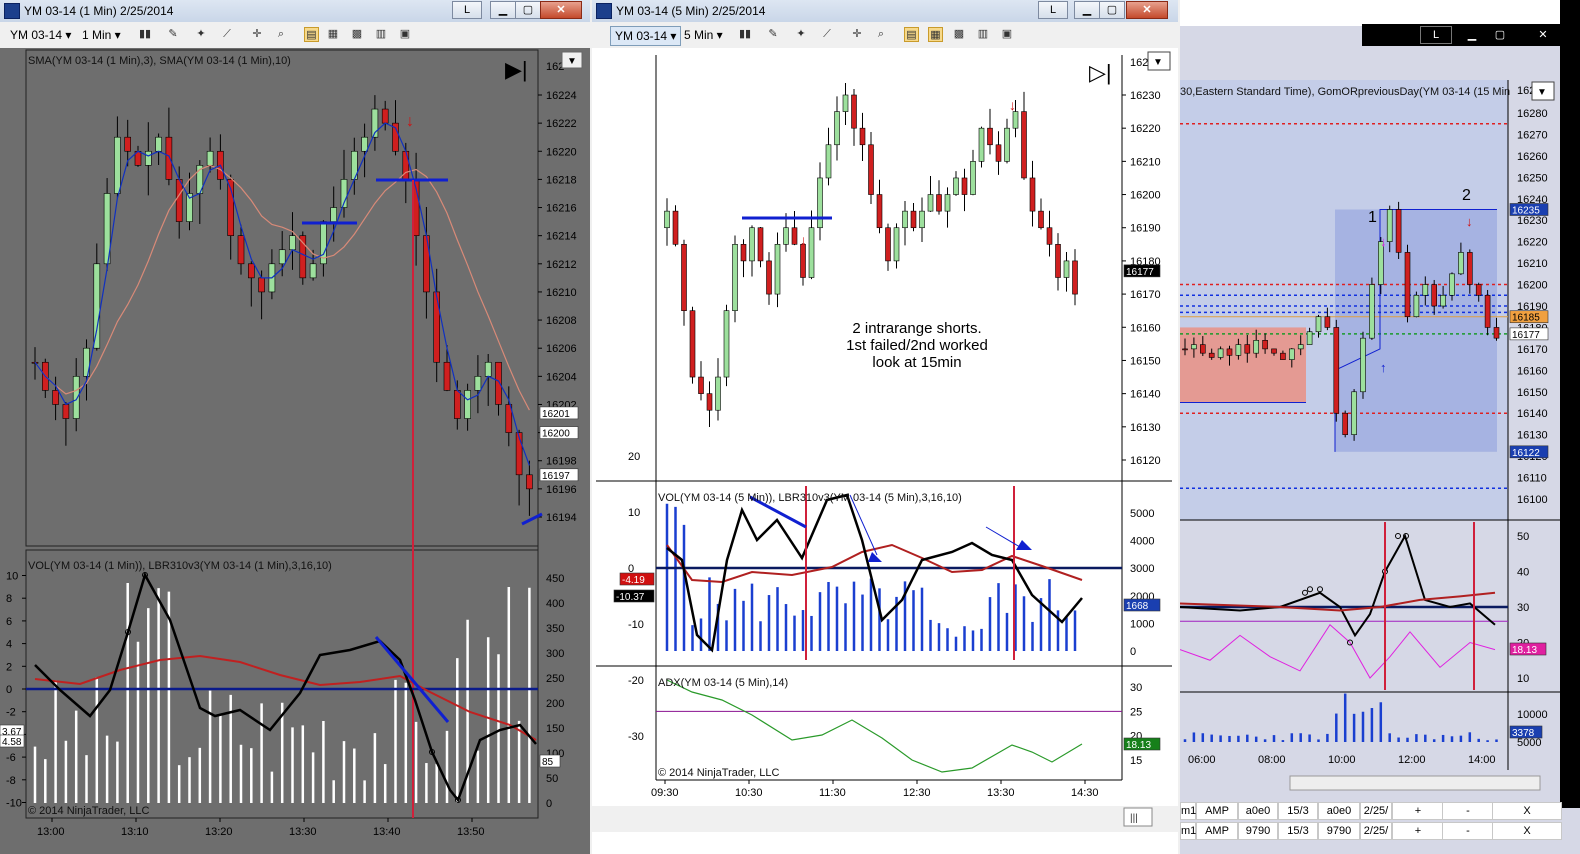 This screenshot has height=854, width=1580. What do you see at coordinates (555, 729) in the screenshot?
I see `vol-tick-label: 150` at bounding box center [555, 729].